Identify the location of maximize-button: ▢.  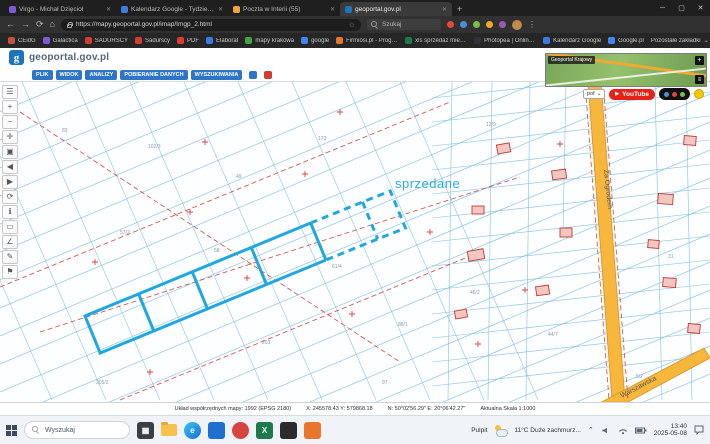
(681, 8).